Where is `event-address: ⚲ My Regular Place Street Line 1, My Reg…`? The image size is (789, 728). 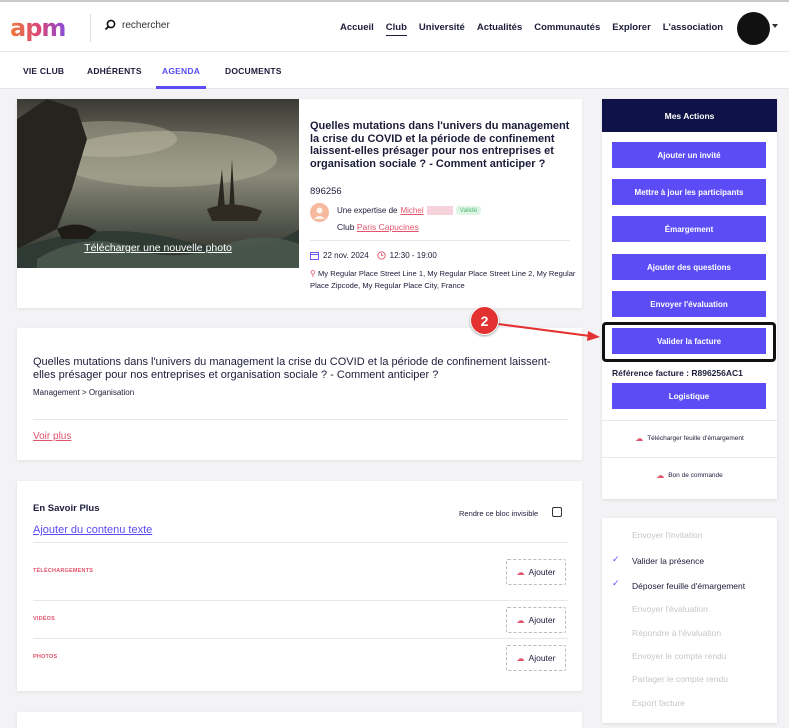 event-address: ⚲ My Regular Place Street Line 1, My Reg… is located at coordinates (444, 280).